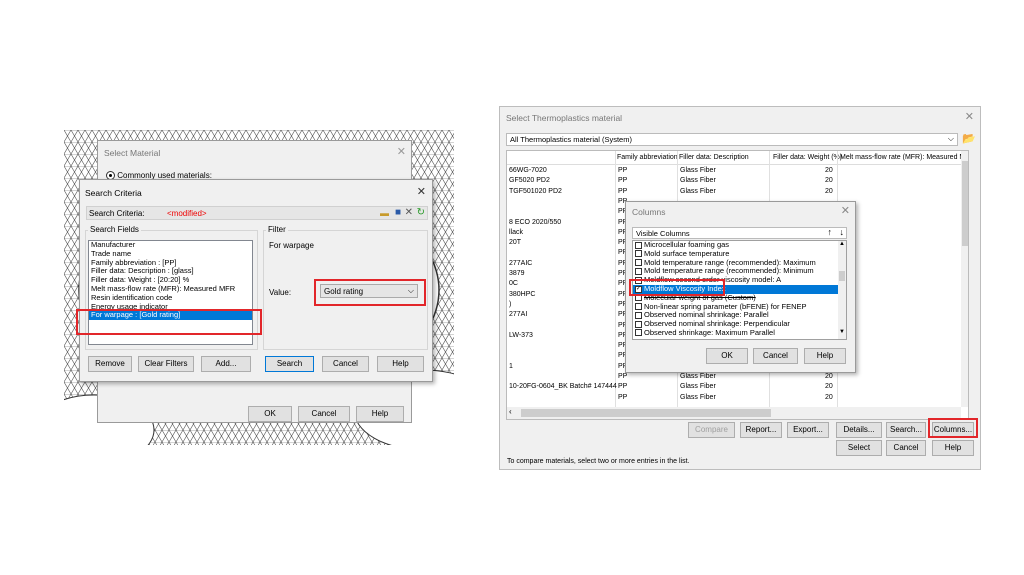  I want to click on search-fields-label: Search Fields, so click(114, 229).